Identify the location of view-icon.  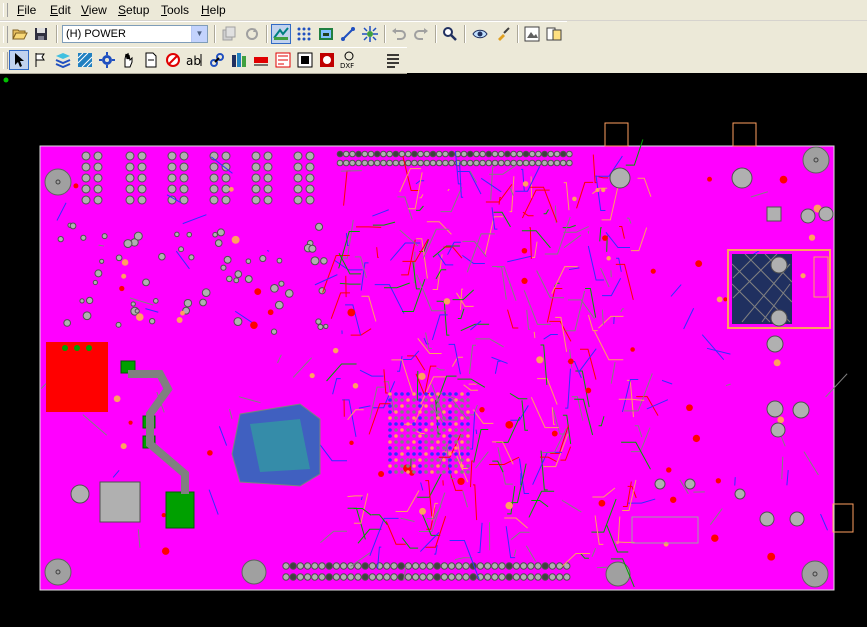
(480, 34).